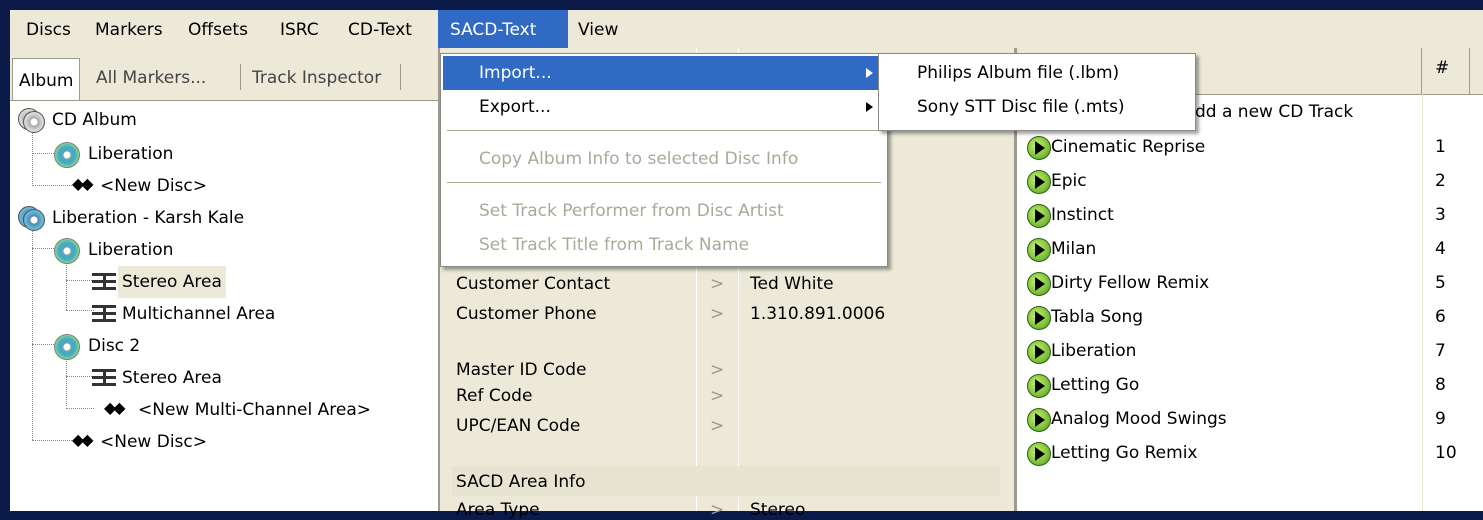  I want to click on menu-separator, so click(664, 130).